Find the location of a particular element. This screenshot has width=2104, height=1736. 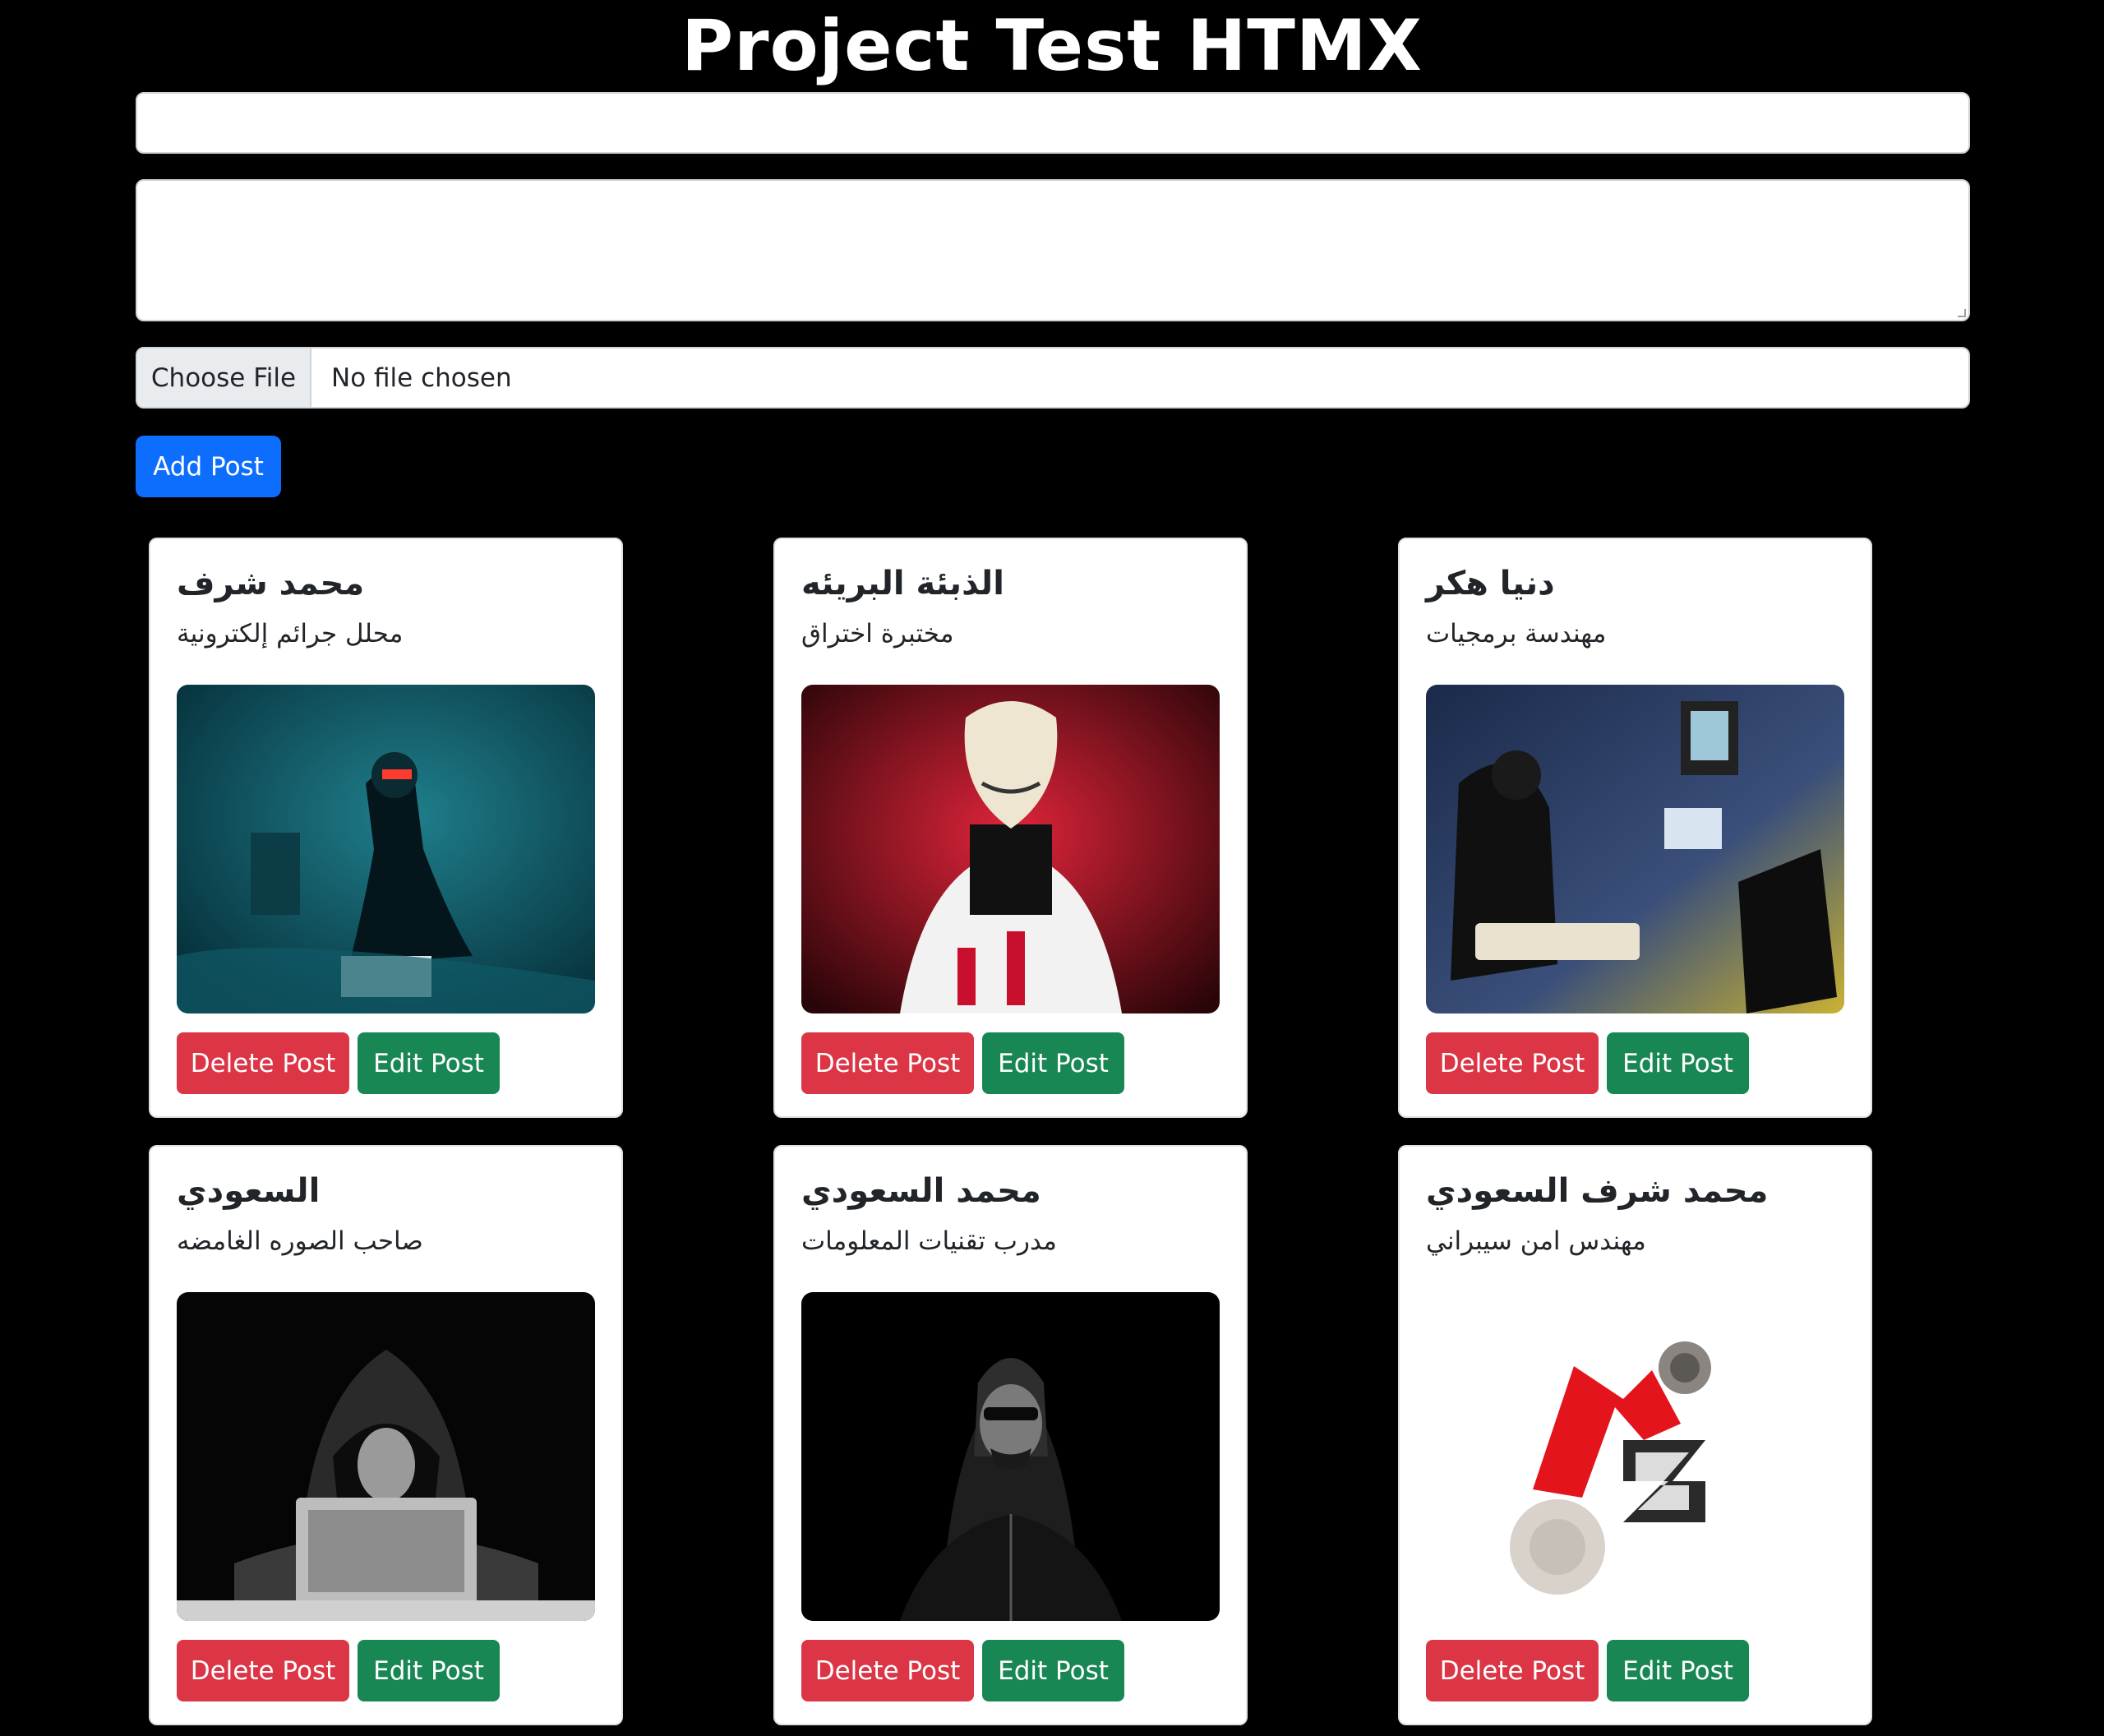

post-title: محمد السعودي is located at coordinates (921, 1191).